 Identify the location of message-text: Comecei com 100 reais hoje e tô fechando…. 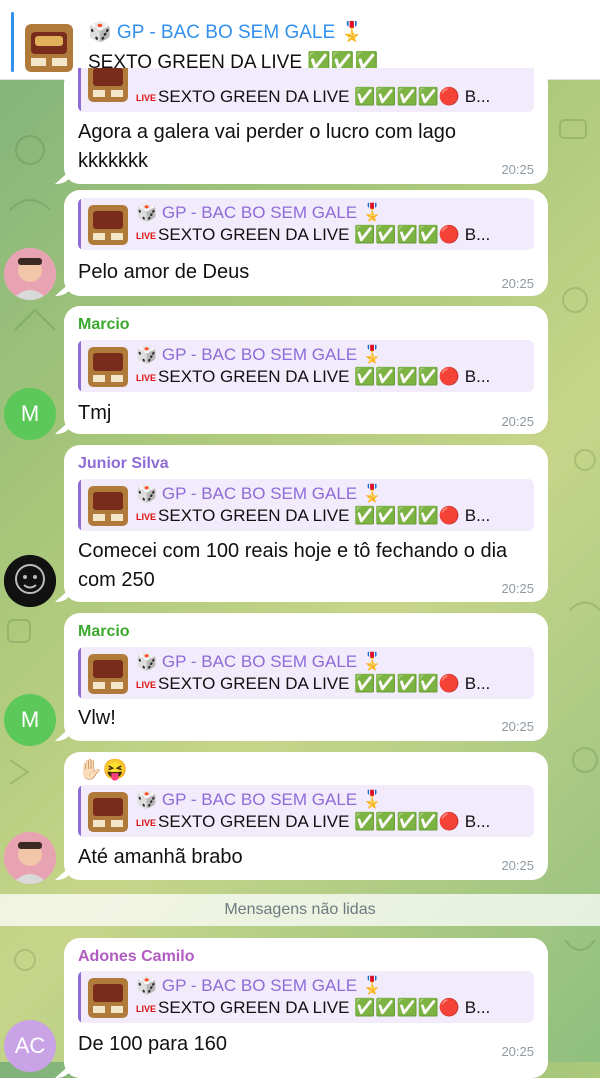
(293, 565).